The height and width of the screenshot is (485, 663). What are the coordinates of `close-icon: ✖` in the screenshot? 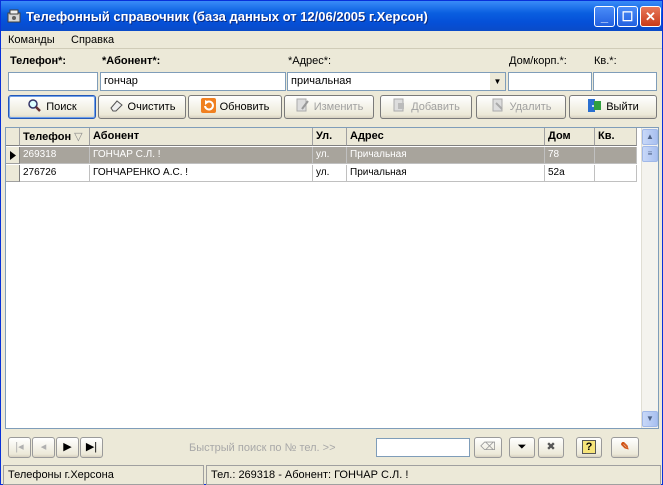 It's located at (551, 447).